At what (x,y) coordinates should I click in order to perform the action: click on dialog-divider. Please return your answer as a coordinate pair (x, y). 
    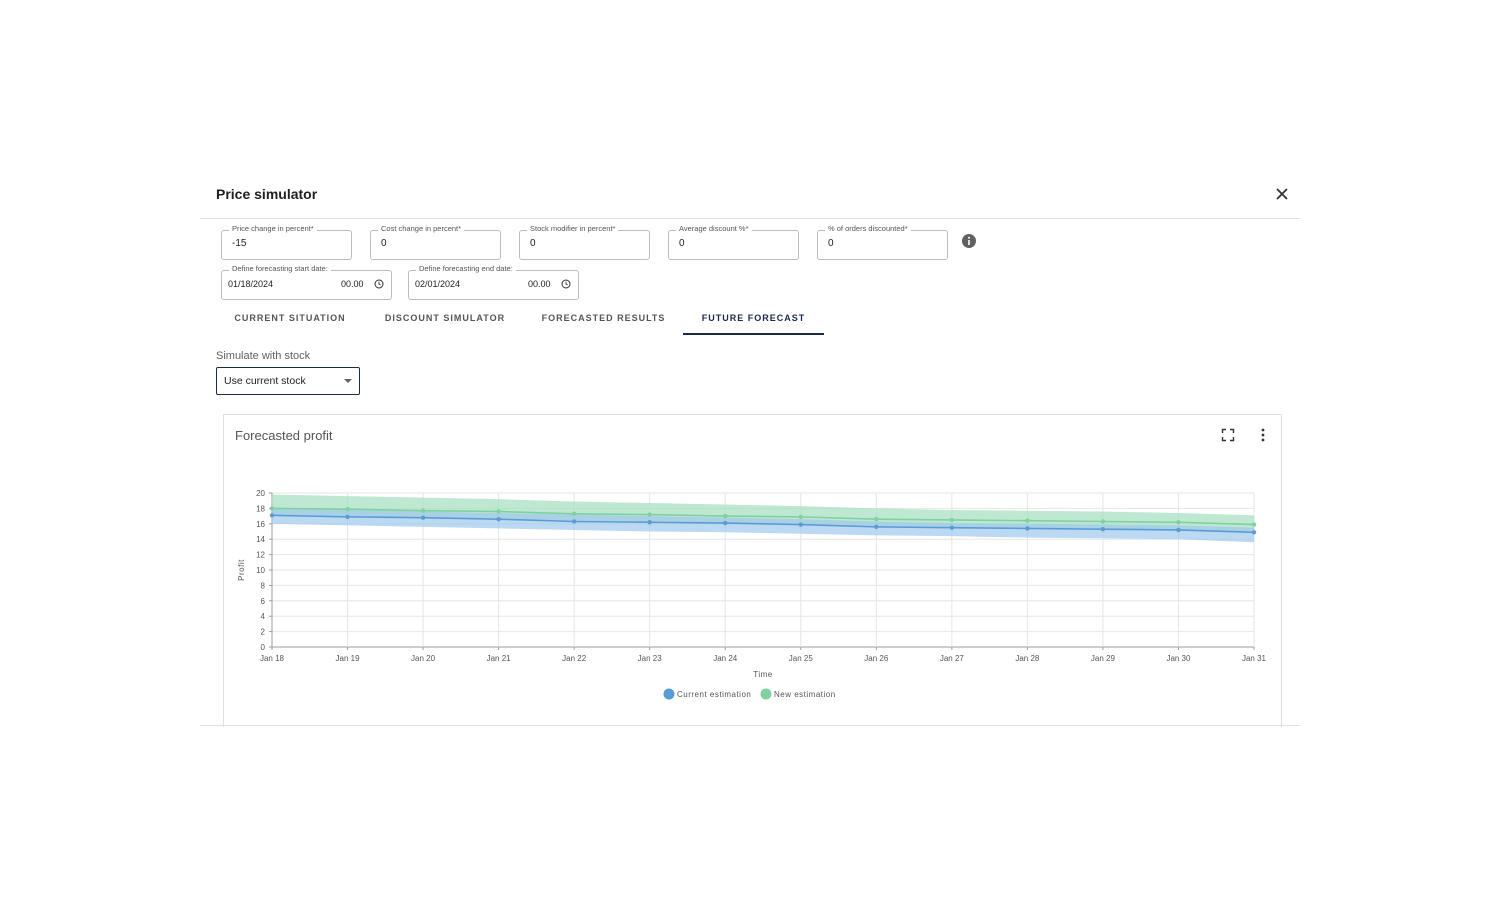
    Looking at the image, I should click on (750, 725).